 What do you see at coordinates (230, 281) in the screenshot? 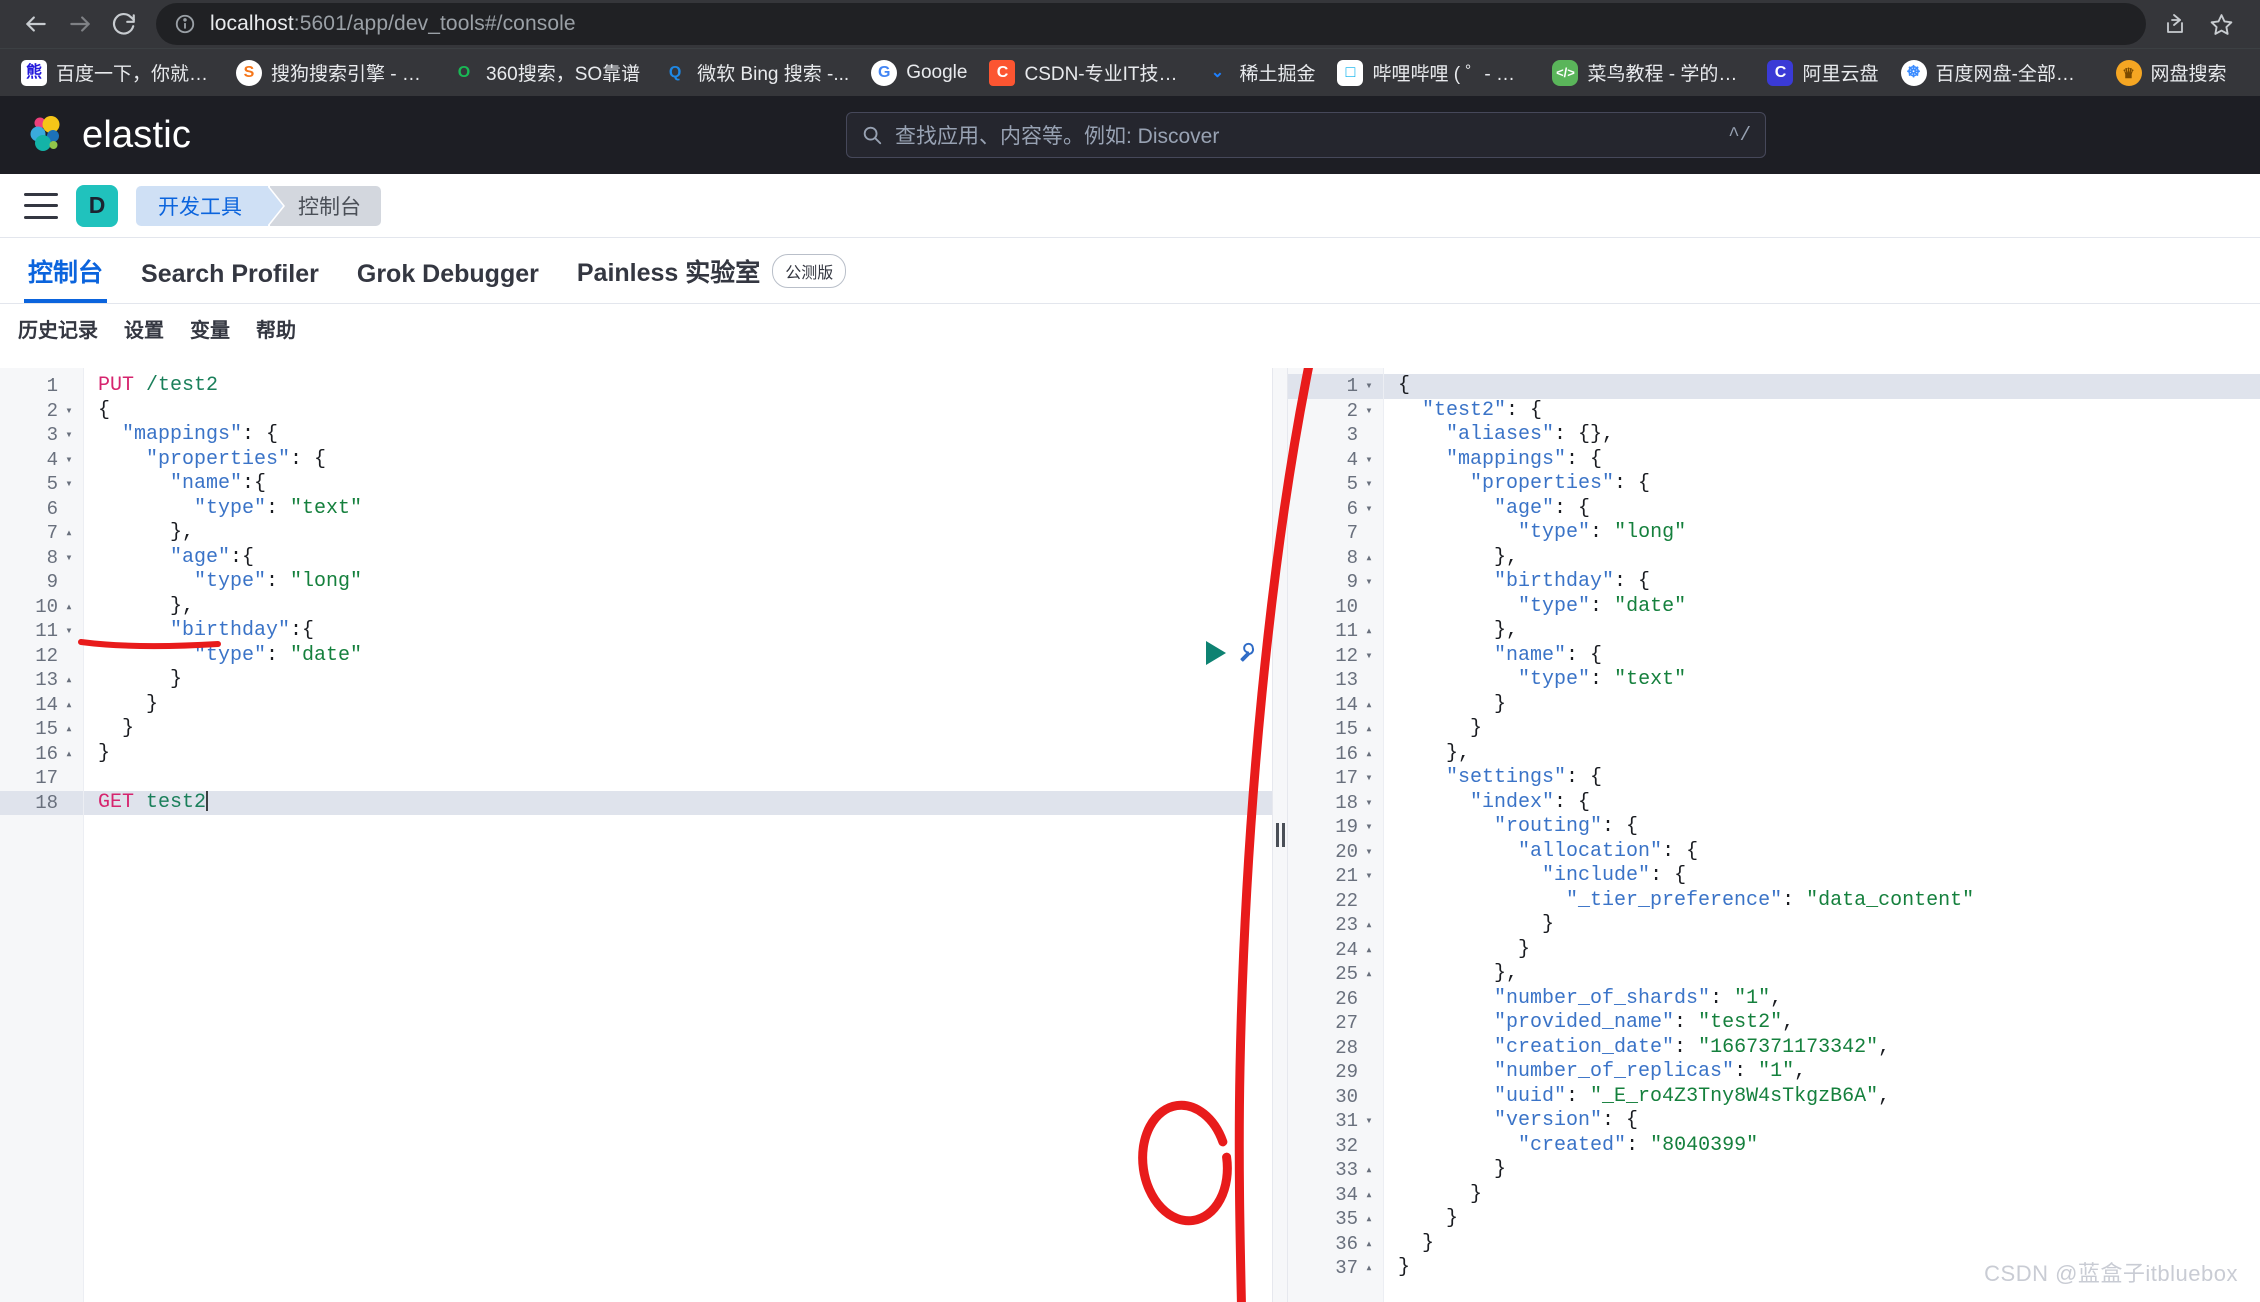
I see `tab-2: Search Profiler` at bounding box center [230, 281].